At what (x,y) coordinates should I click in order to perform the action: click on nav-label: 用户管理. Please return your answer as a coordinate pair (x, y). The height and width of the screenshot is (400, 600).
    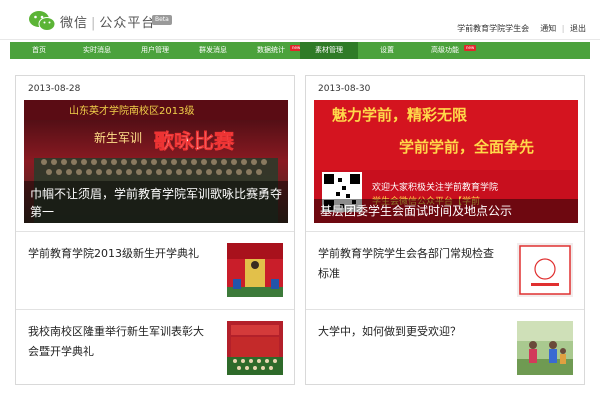
    Looking at the image, I should click on (155, 50).